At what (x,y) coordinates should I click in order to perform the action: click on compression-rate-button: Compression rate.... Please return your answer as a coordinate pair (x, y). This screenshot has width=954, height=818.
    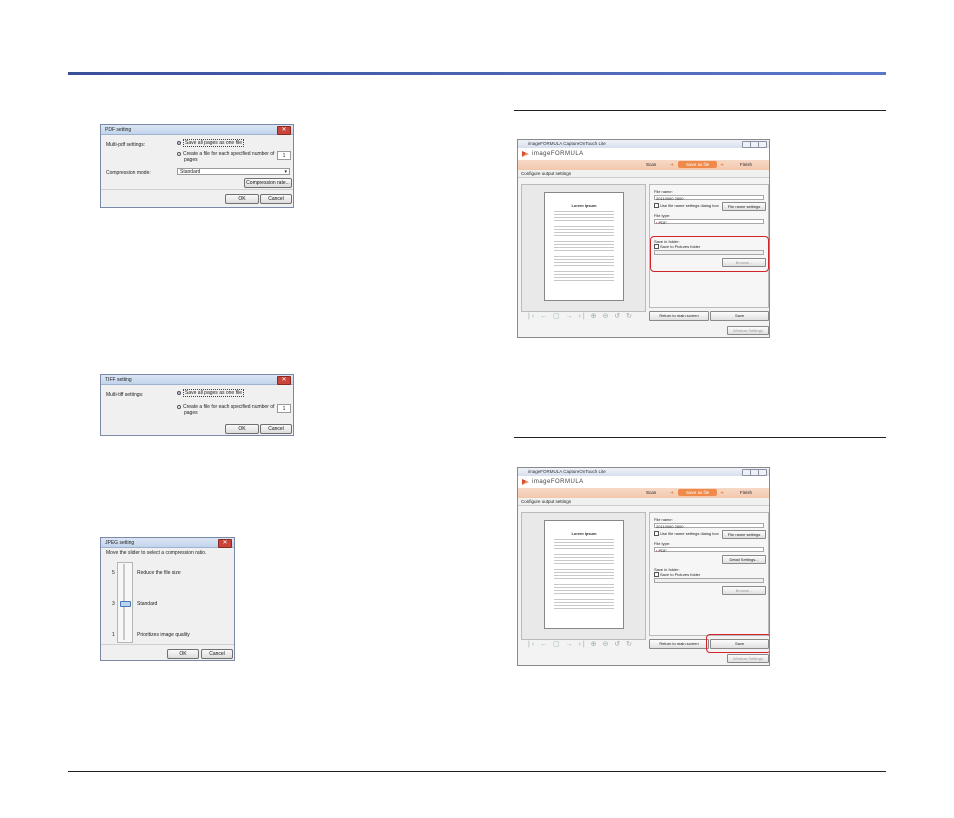
    Looking at the image, I should click on (268, 183).